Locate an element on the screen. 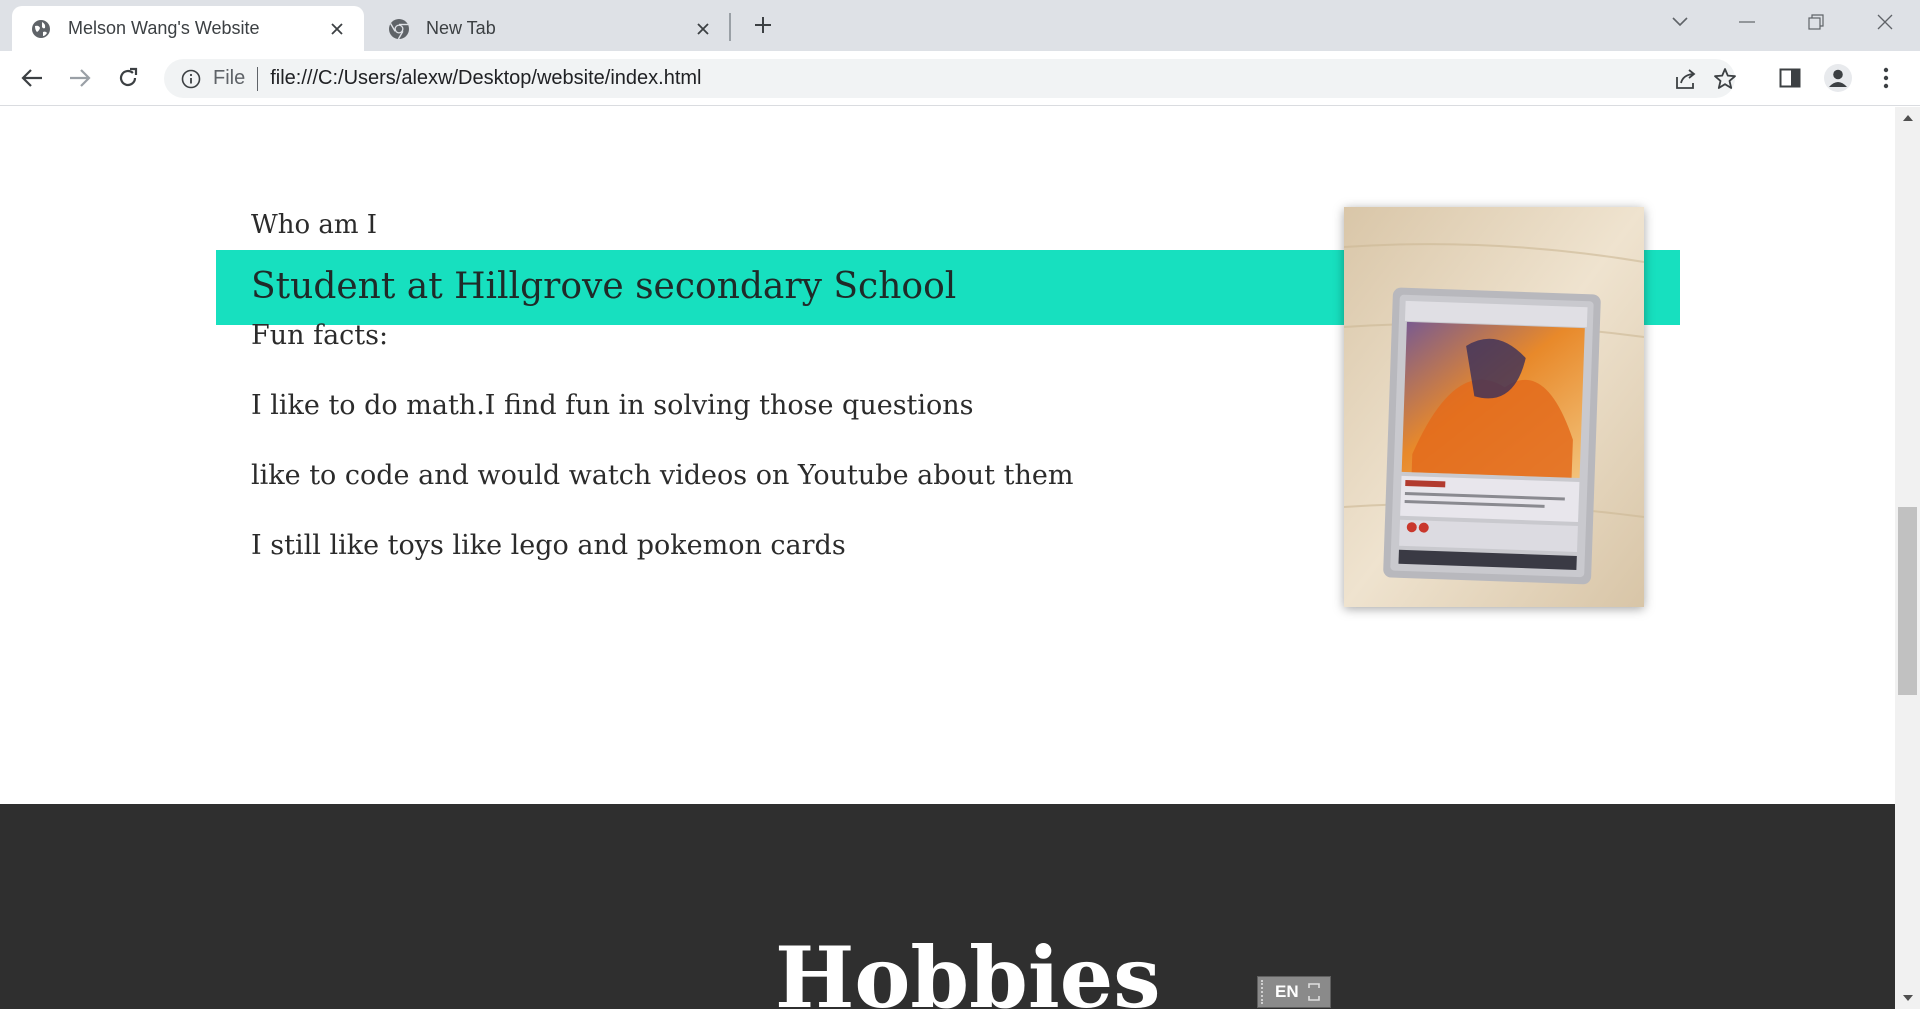  back-button is located at coordinates (32, 78).